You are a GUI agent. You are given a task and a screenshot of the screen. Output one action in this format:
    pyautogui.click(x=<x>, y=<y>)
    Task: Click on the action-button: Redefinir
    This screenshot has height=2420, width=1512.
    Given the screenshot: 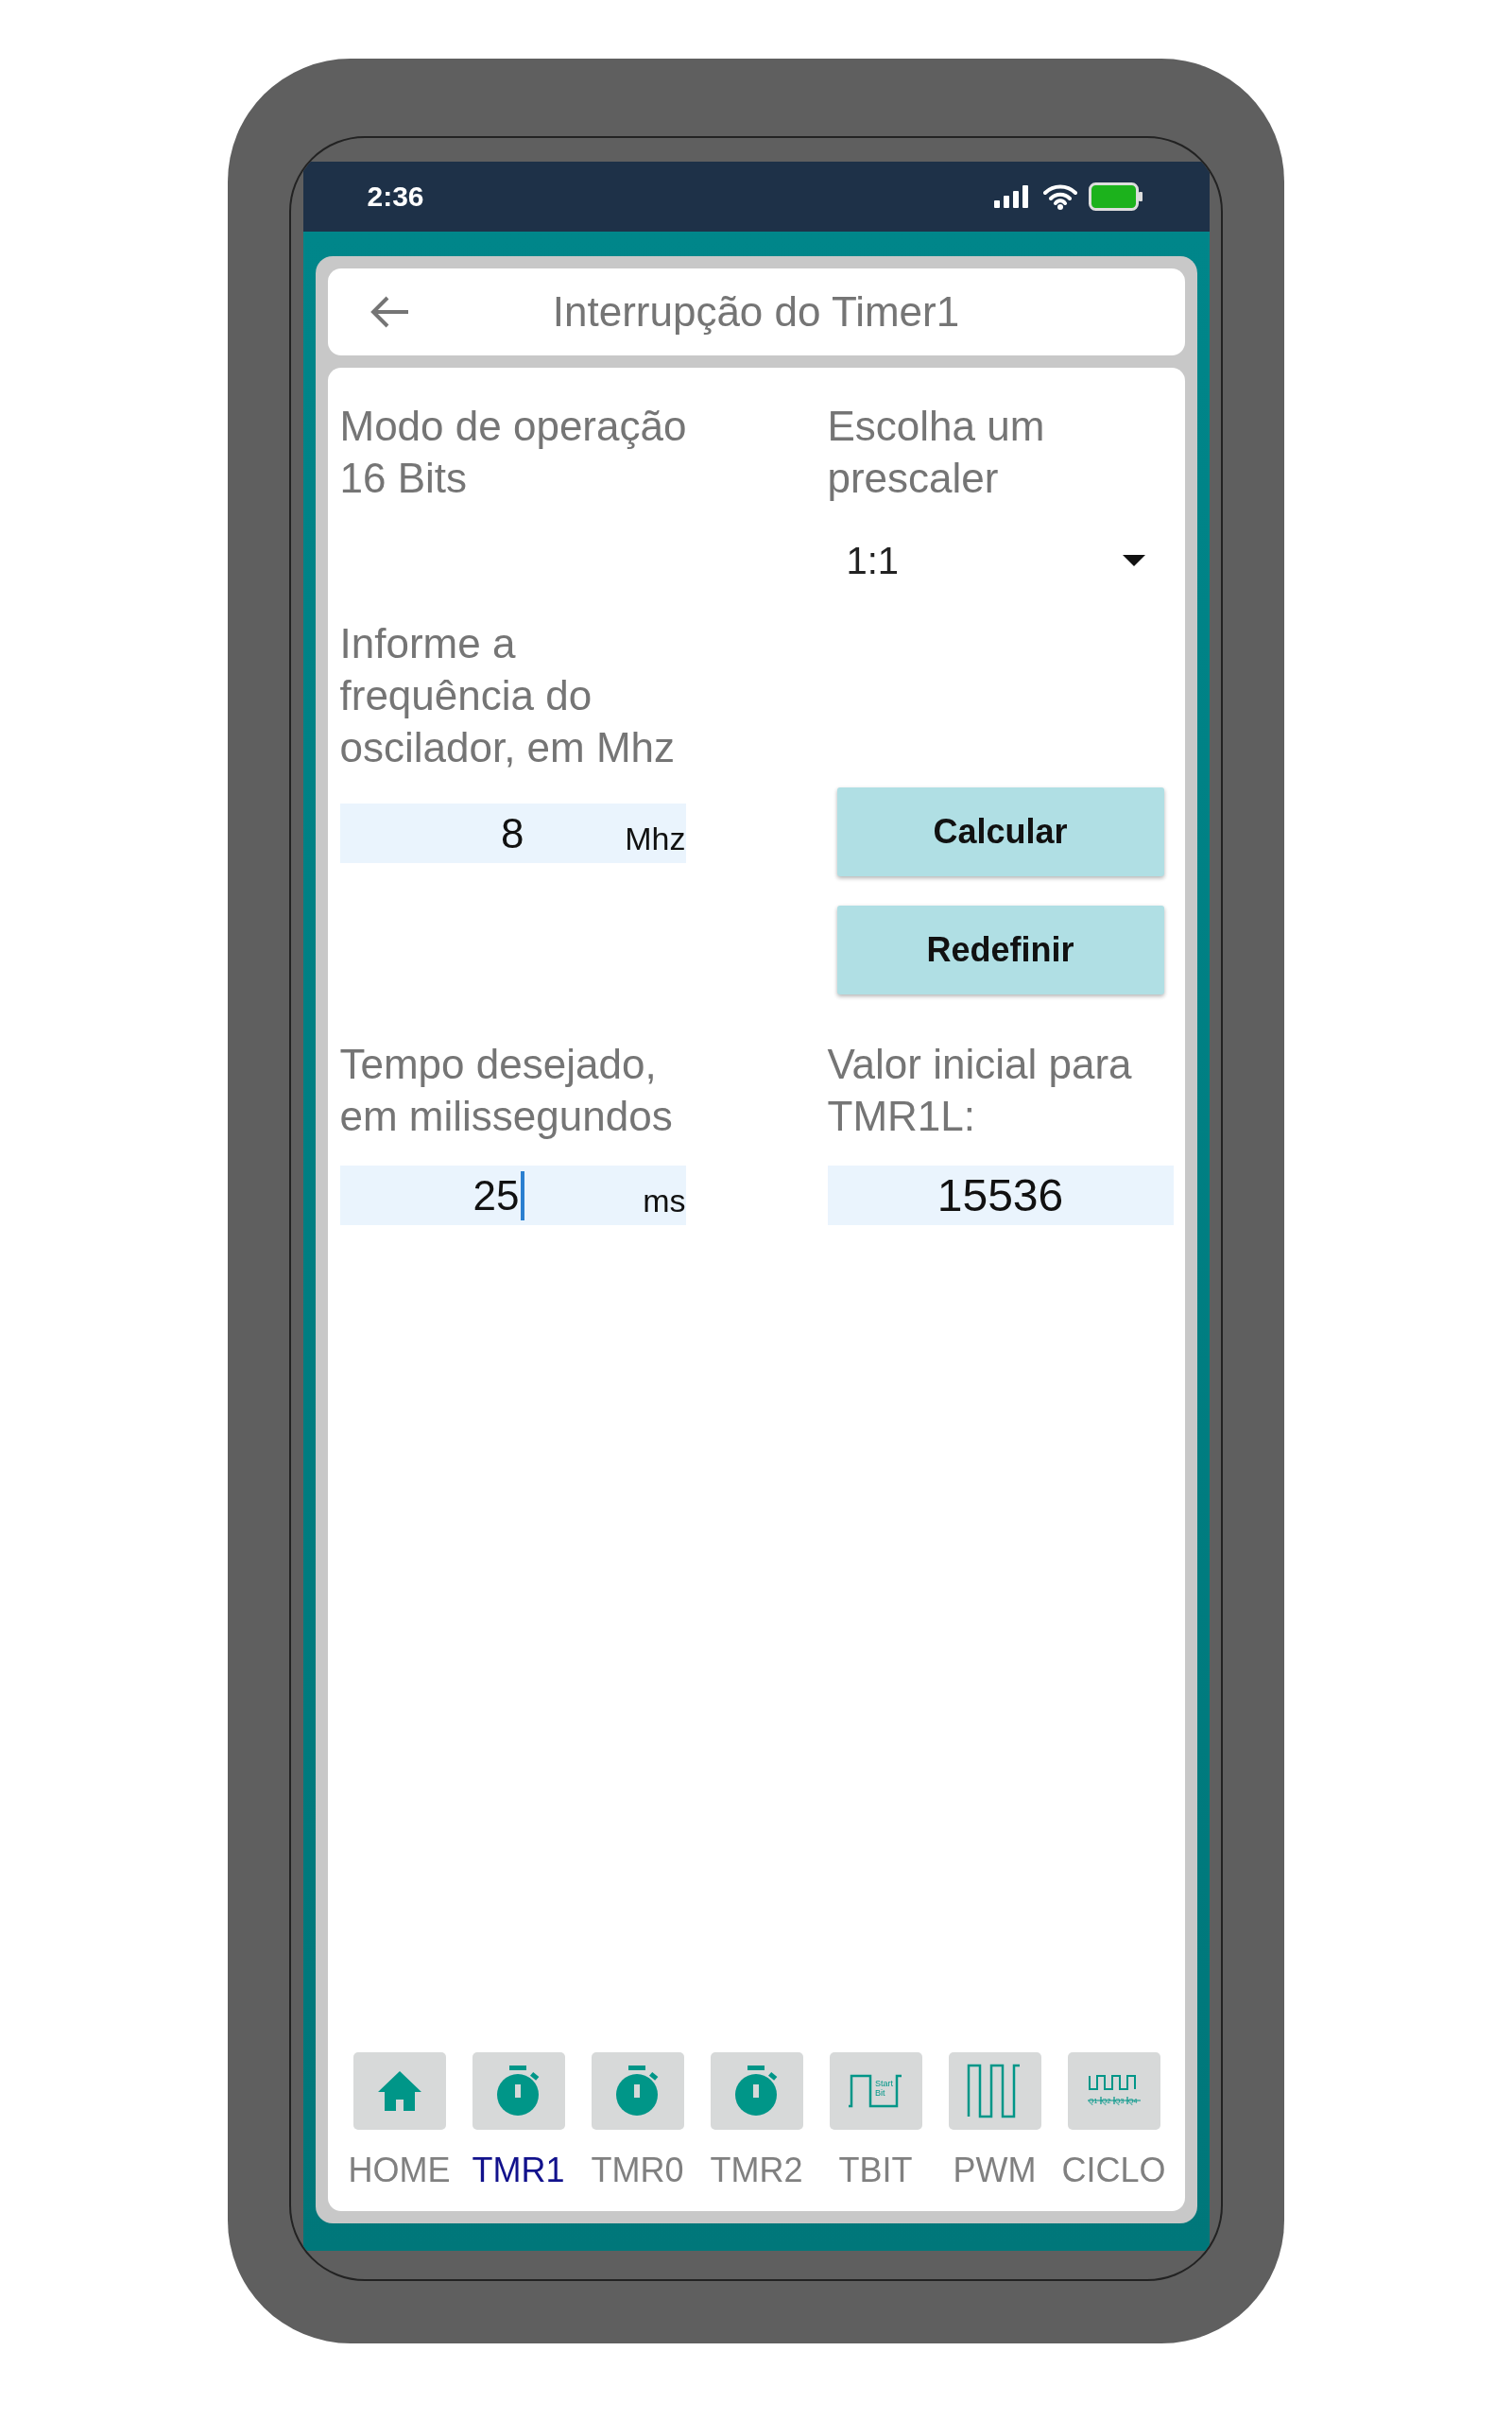 What is the action you would take?
    pyautogui.click(x=1000, y=950)
    